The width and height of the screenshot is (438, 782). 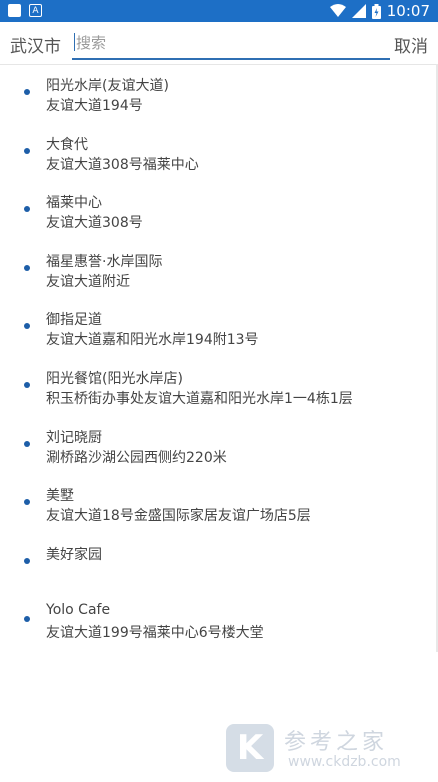 I want to click on list-item: 阳光水岸(友谊大道) 友谊大道194号, so click(x=218, y=94).